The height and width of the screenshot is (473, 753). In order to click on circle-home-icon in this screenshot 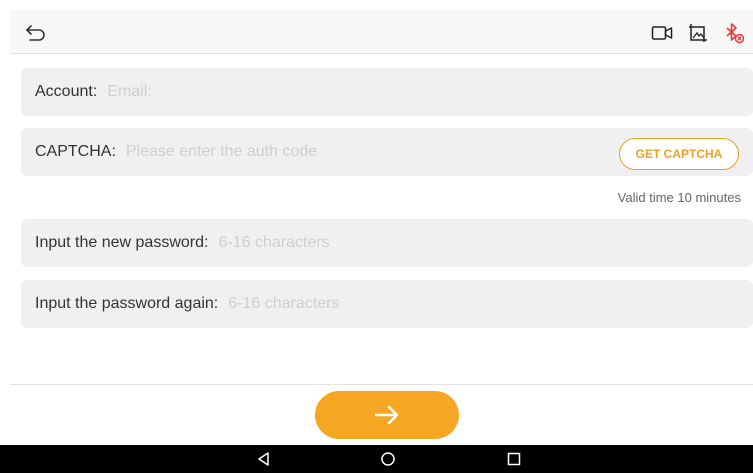, I will do `click(388, 459)`.